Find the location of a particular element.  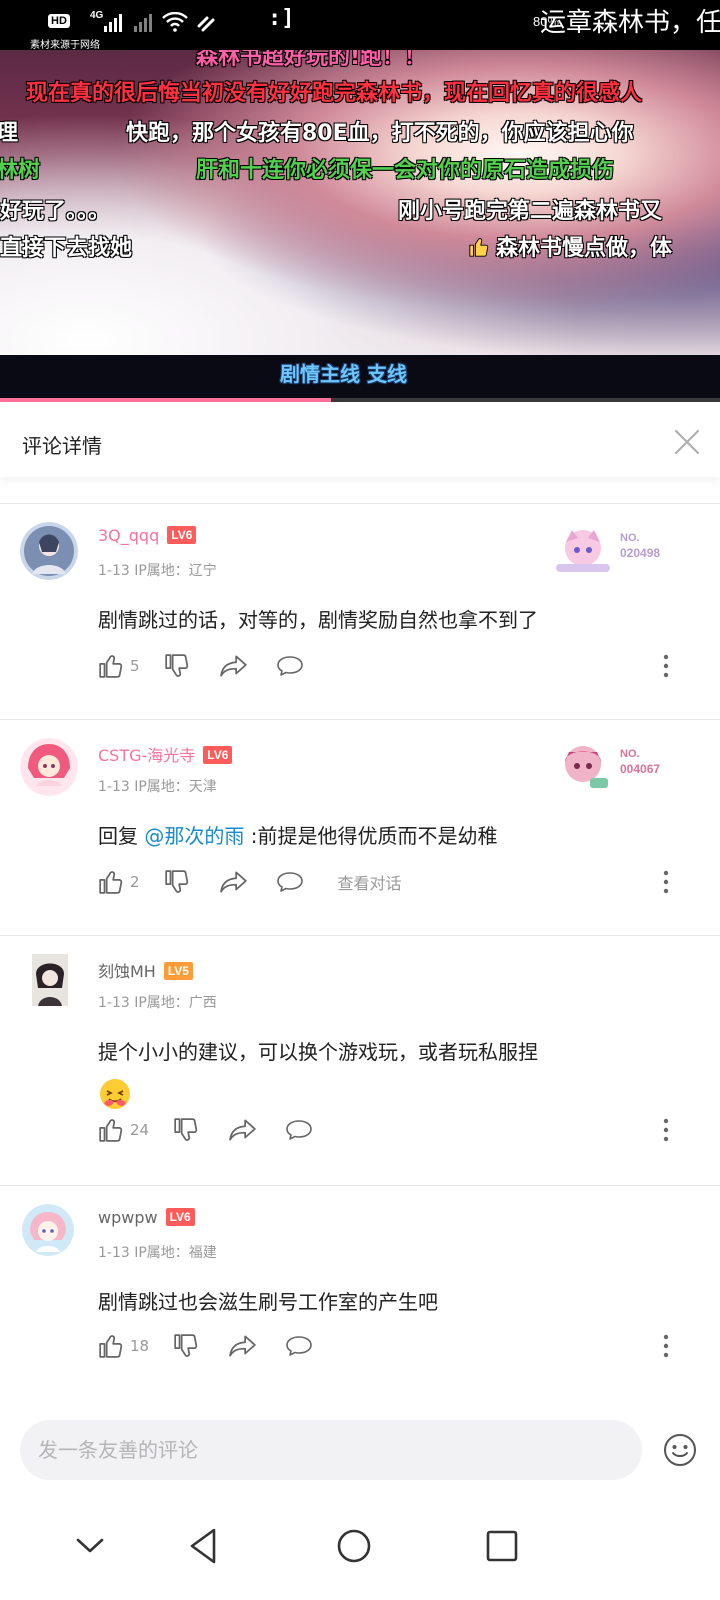

signal-icon is located at coordinates (143, 23).